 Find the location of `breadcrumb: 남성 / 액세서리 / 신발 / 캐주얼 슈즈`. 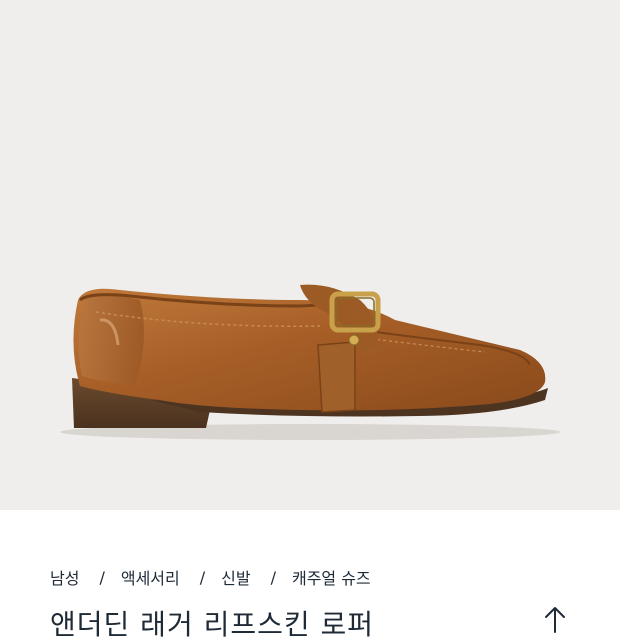

breadcrumb: 남성 / 액세서리 / 신발 / 캐주얼 슈즈 is located at coordinates (210, 577).